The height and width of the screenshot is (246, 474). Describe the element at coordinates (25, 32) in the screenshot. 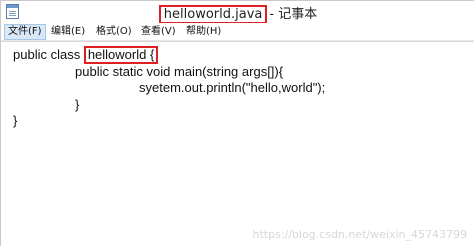

I see `menu-file: 文件(F)` at that location.